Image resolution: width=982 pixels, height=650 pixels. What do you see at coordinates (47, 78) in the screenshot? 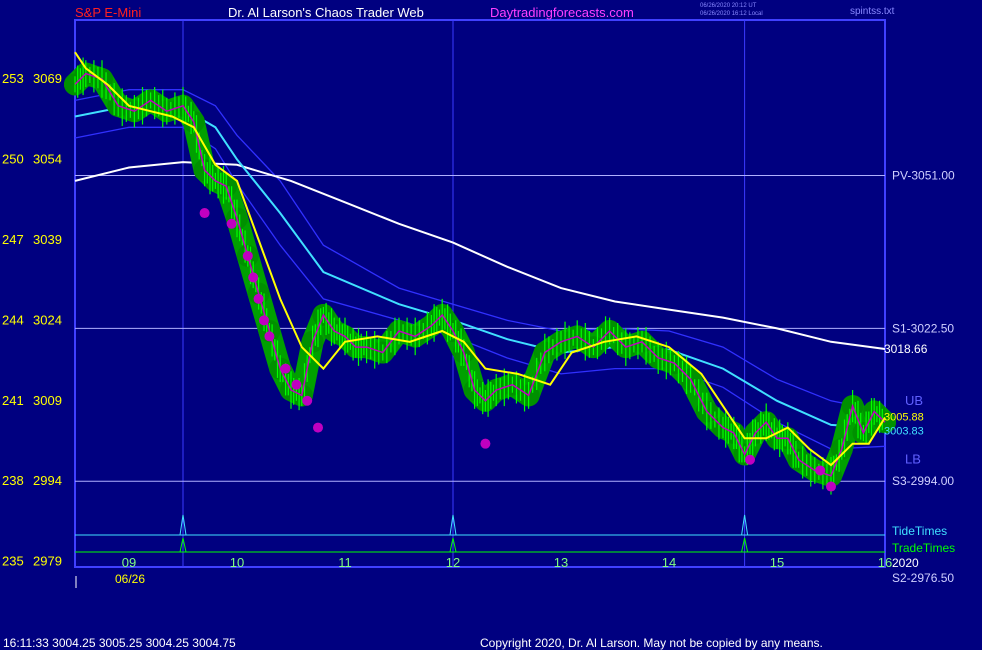
I see `y-tick-right-0: 3069` at bounding box center [47, 78].